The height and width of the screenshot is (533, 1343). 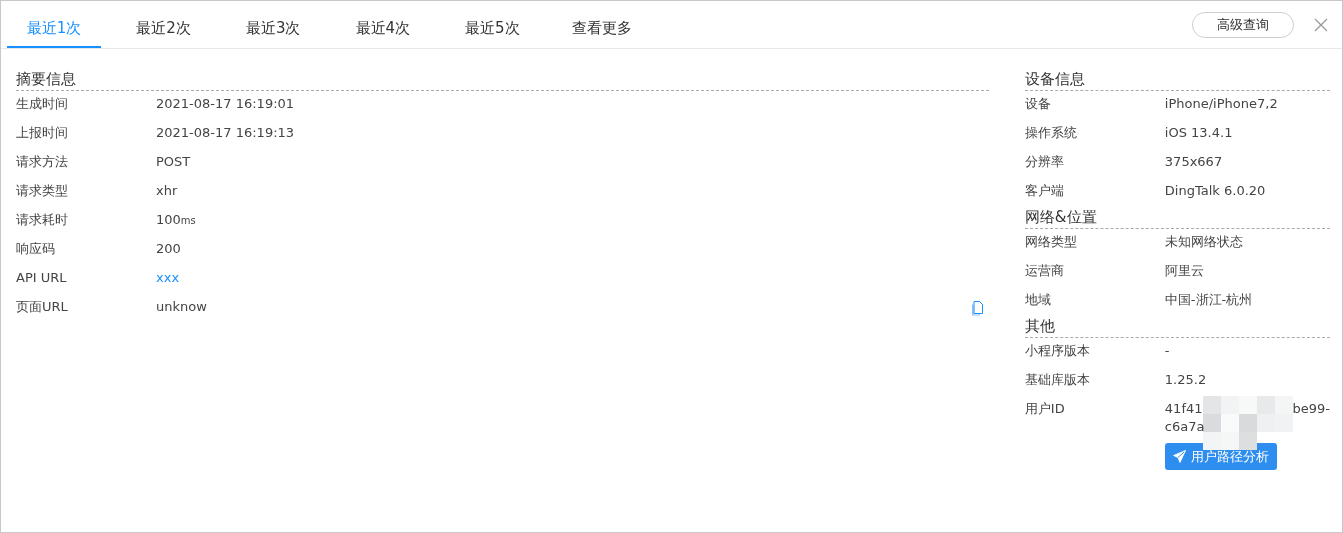 What do you see at coordinates (42, 307) in the screenshot?
I see `field-label: 页面URL` at bounding box center [42, 307].